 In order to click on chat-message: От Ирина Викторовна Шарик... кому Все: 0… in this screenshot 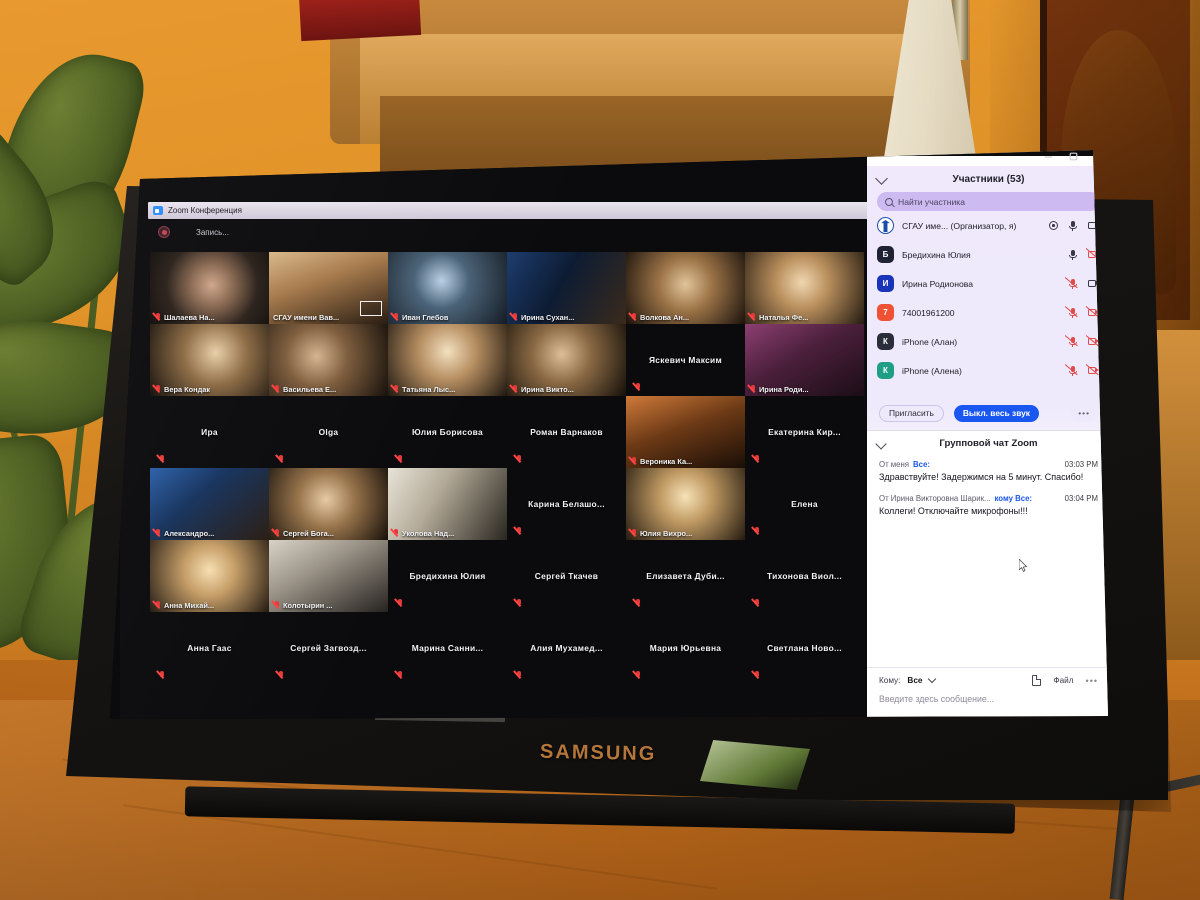, I will do `click(987, 507)`.